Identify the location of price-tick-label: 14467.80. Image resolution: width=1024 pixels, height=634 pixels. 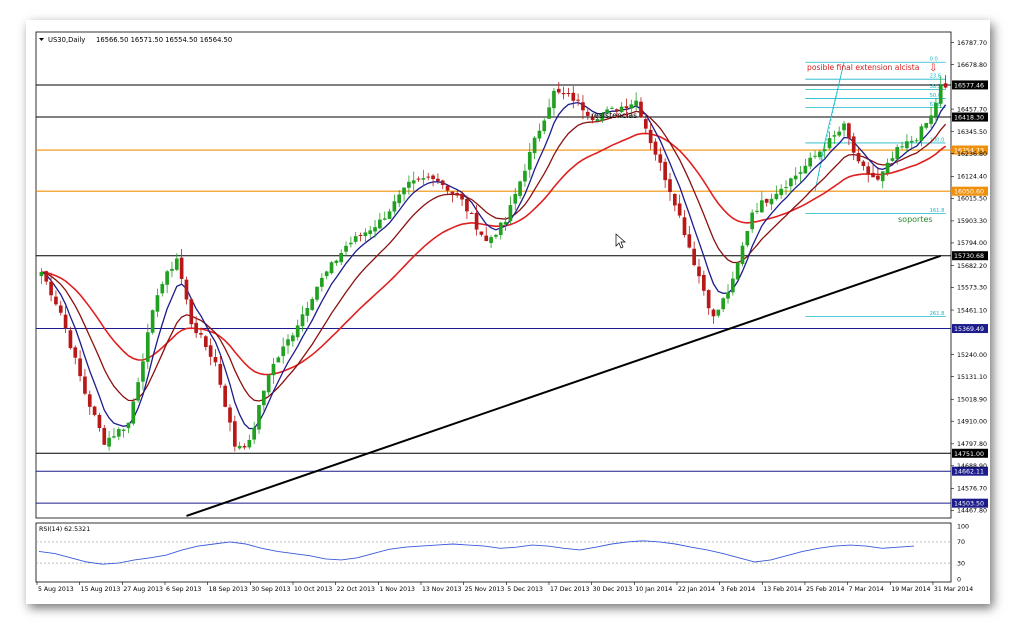
(972, 511).